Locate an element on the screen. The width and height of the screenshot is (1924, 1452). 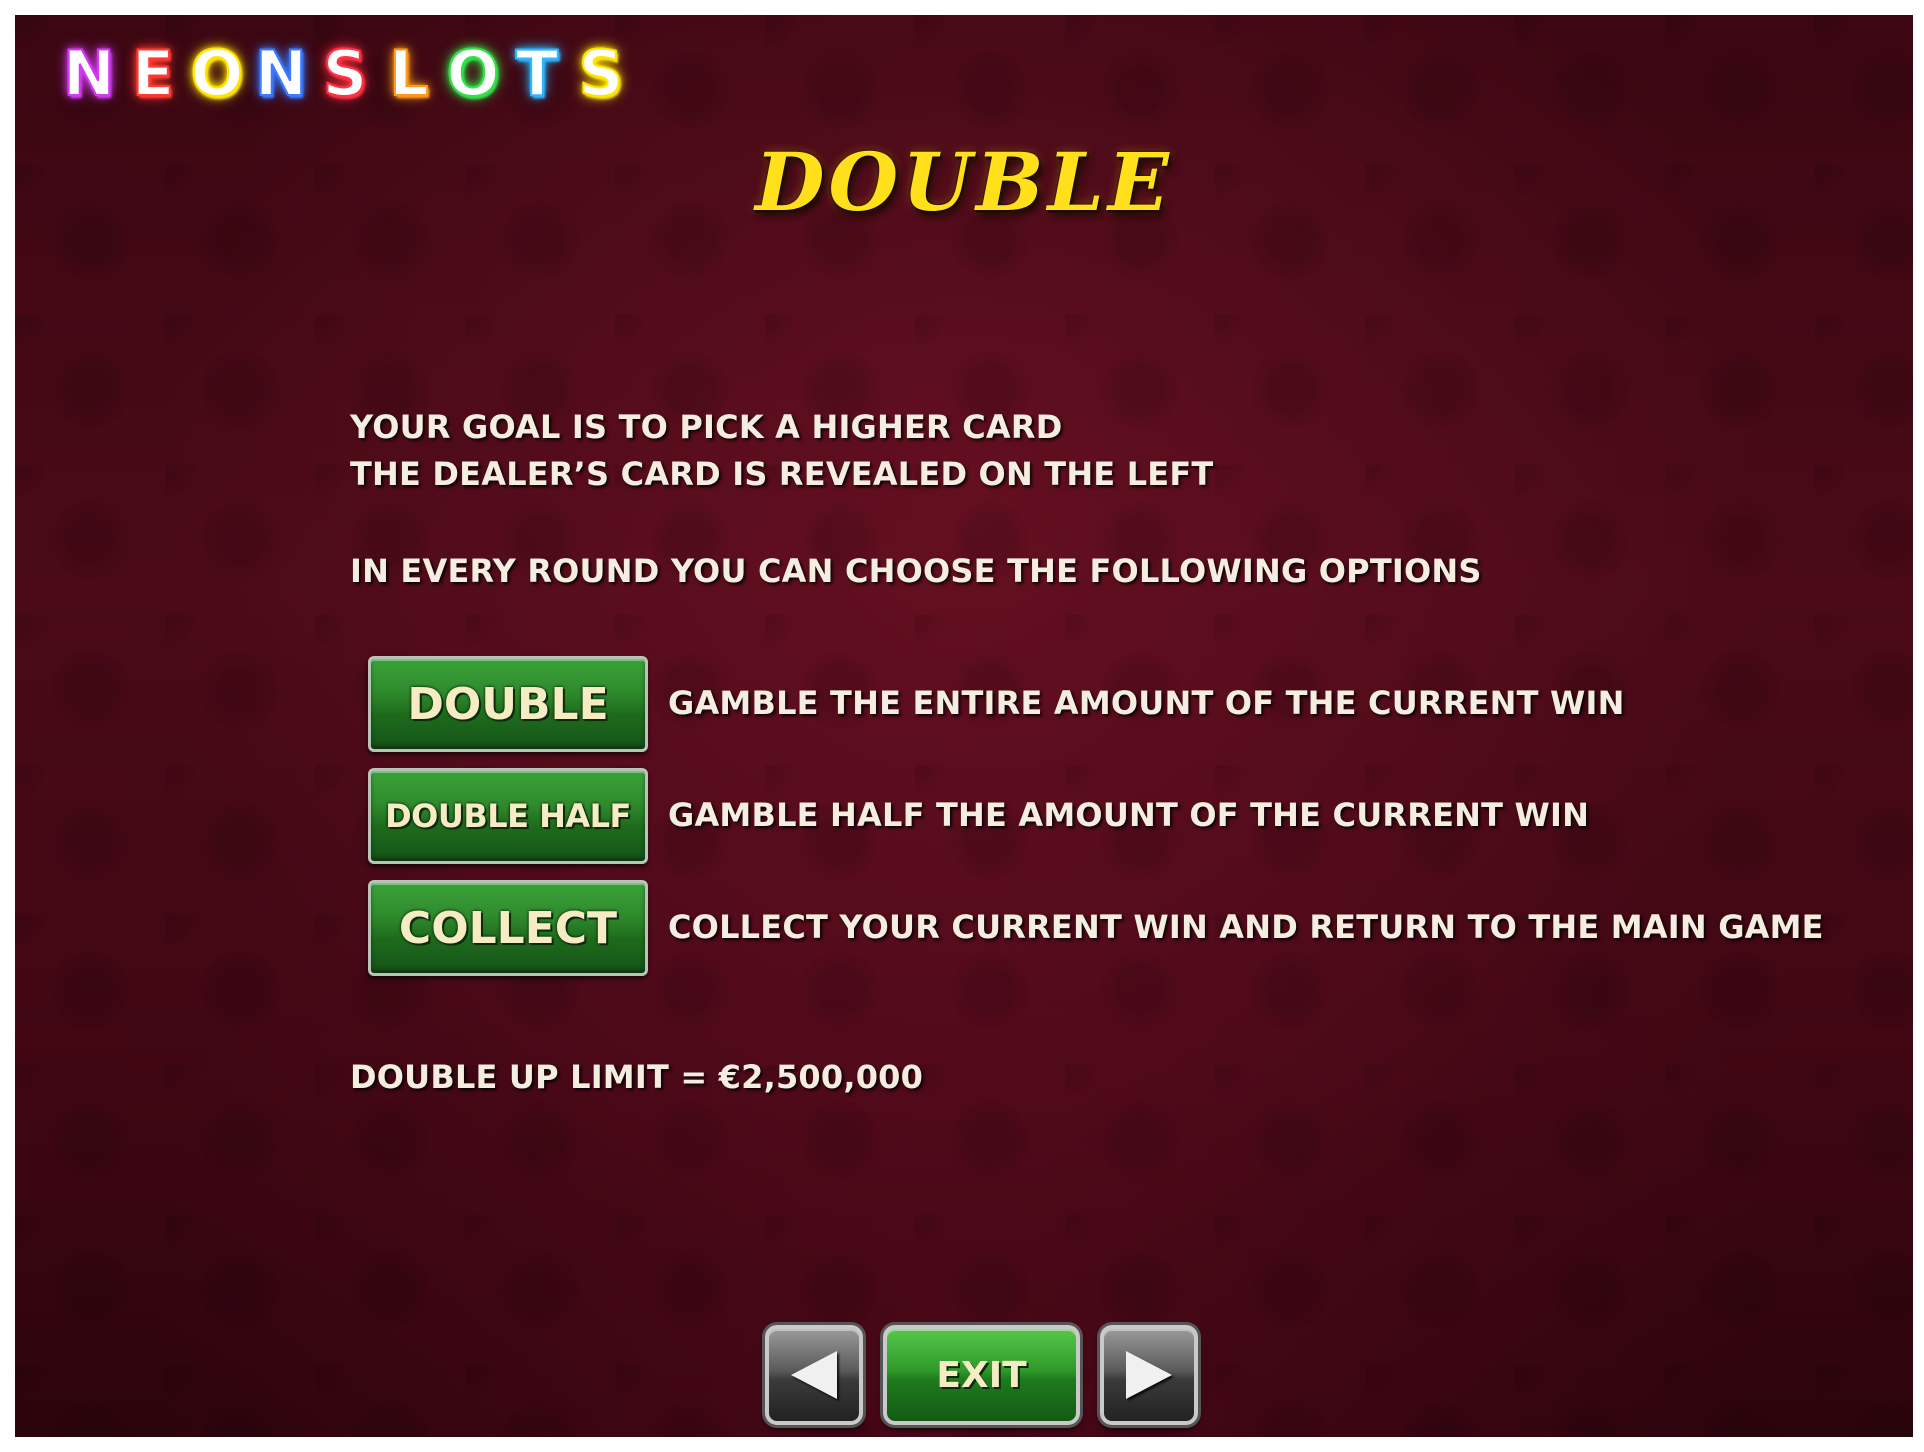
intro-line-1: YOUR GOAL IS TO PICK A HIGHER CARD is located at coordinates (706, 427).